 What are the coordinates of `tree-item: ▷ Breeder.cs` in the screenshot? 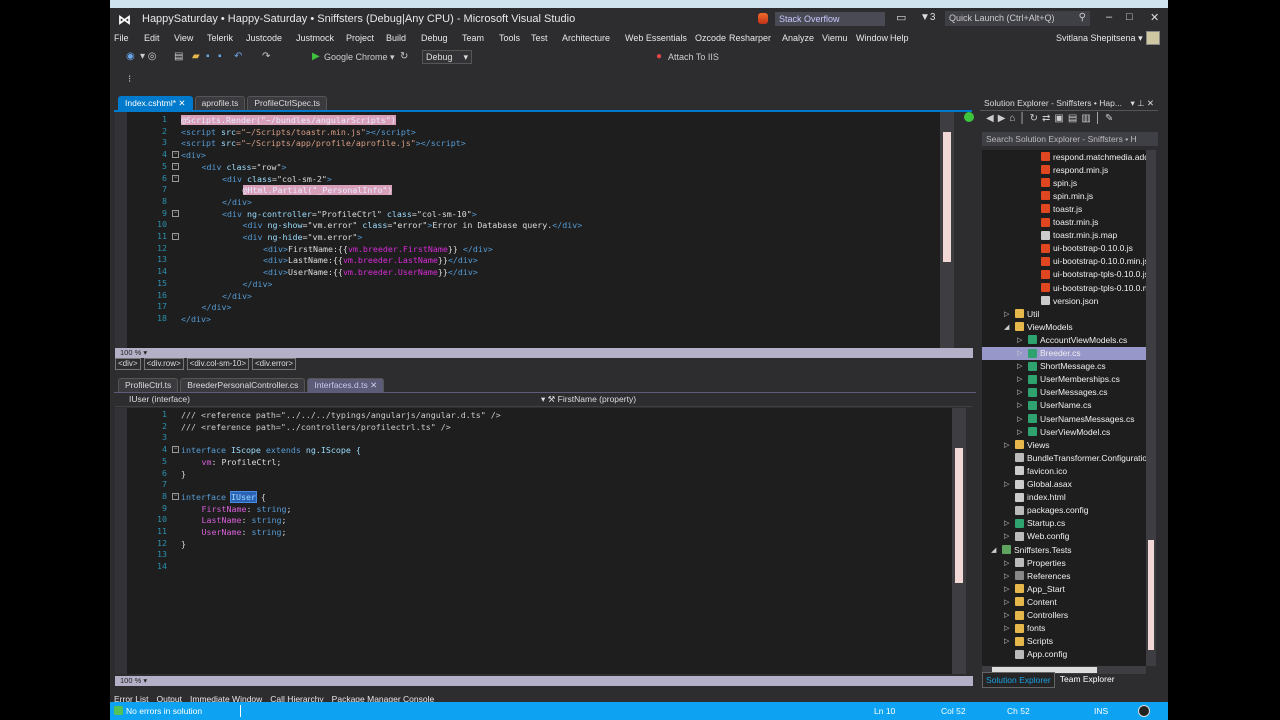 It's located at (1064, 353).